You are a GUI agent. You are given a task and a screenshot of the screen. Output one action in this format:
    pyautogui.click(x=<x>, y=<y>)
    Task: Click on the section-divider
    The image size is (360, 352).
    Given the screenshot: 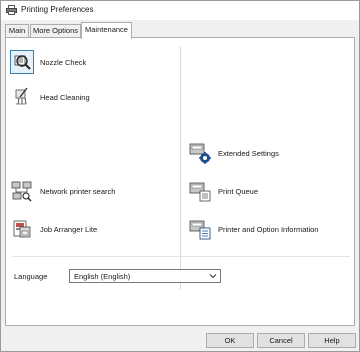 What is the action you would take?
    pyautogui.click(x=181, y=256)
    